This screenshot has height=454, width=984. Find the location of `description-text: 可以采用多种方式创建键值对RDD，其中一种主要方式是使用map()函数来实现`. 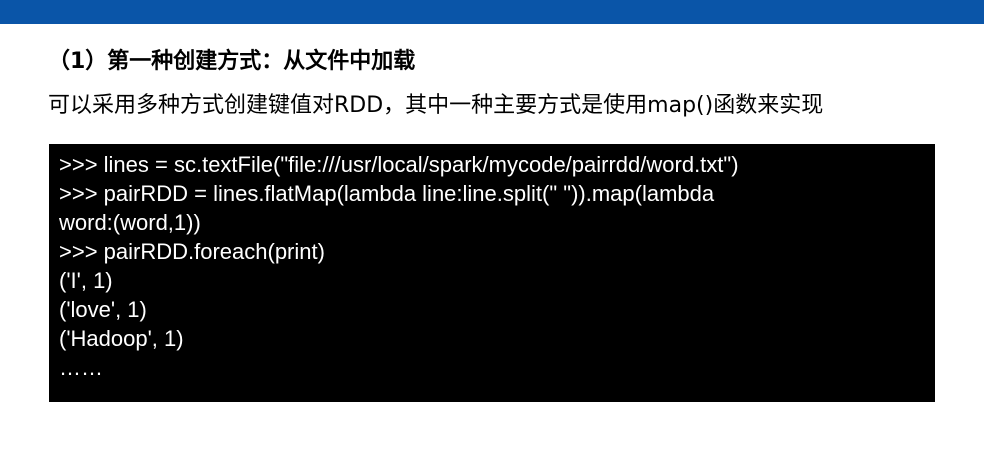

description-text: 可以采用多种方式创建键值对RDD，其中一种主要方式是使用map()函数来实现 is located at coordinates (436, 105).